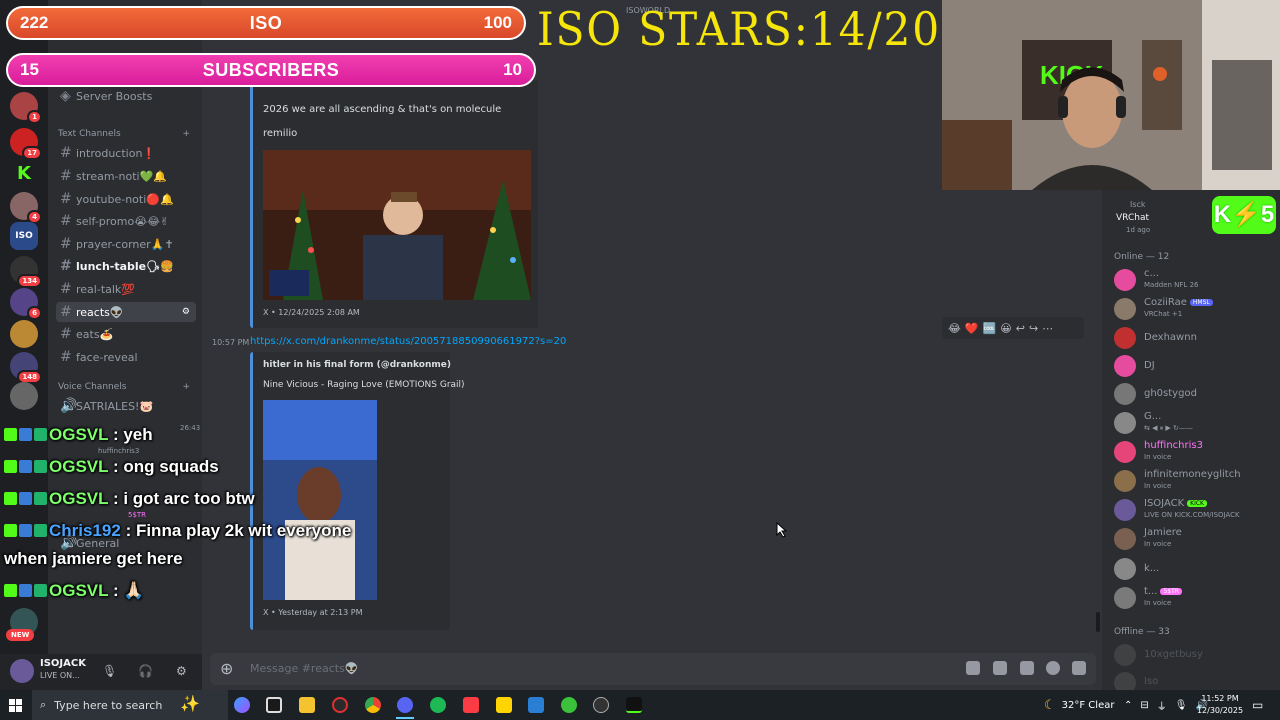  I want to click on stream-chat-line: OGSVL : ong squads, so click(111, 467).